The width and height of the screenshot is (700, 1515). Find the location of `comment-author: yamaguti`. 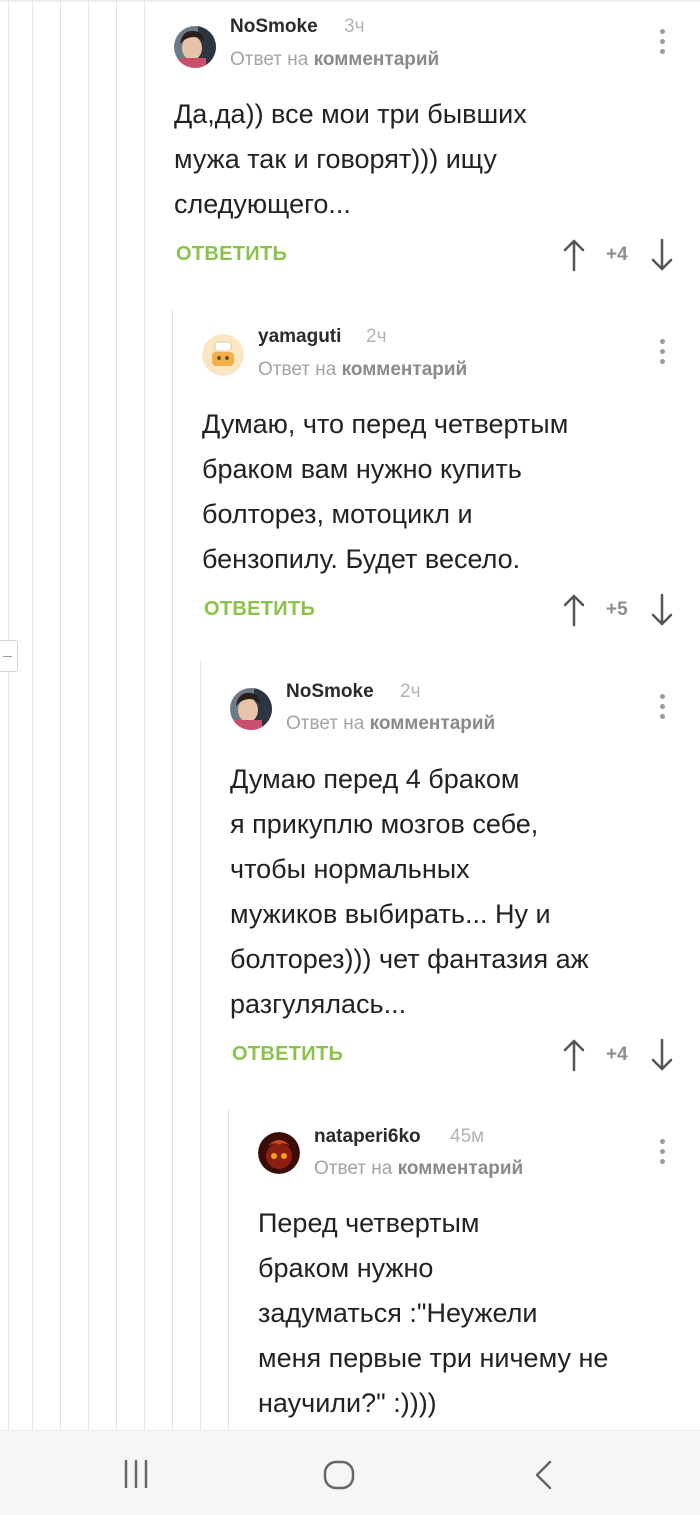

comment-author: yamaguti is located at coordinates (299, 337).